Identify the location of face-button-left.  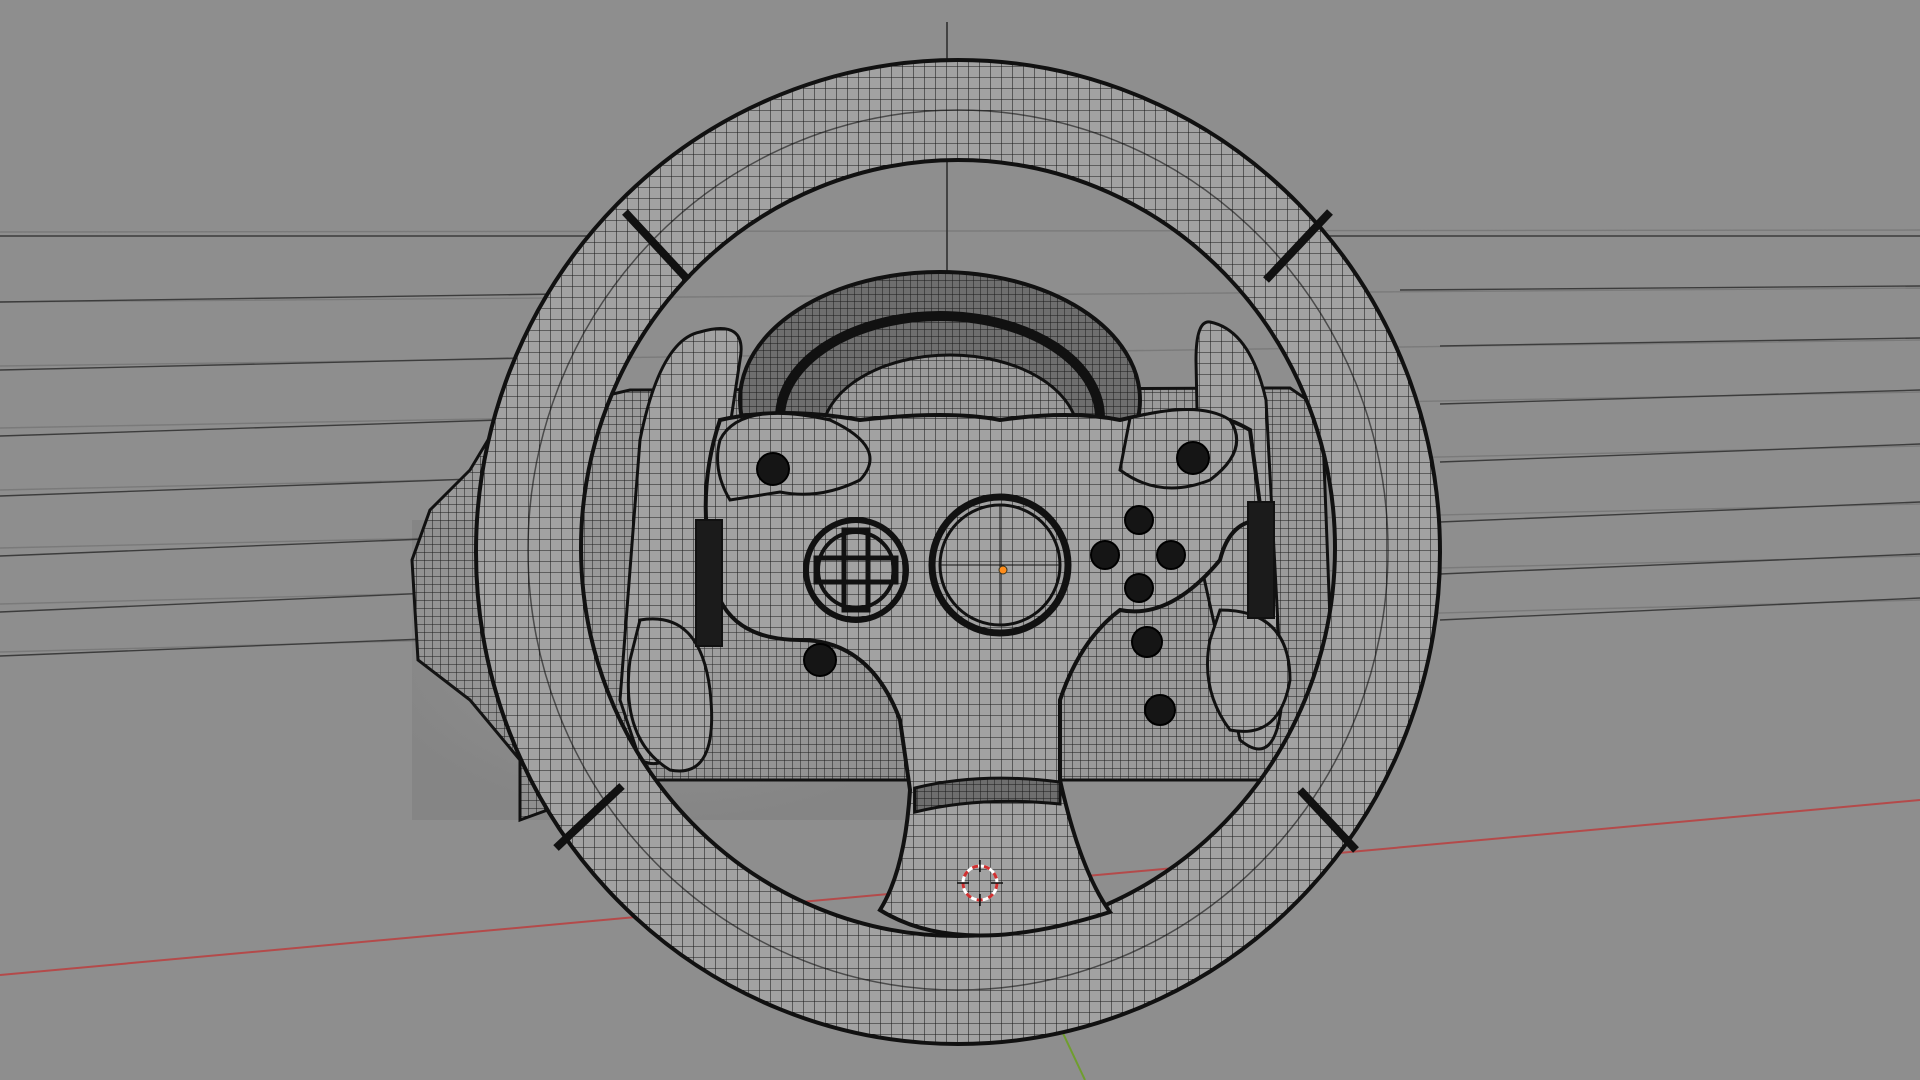
(1105, 555).